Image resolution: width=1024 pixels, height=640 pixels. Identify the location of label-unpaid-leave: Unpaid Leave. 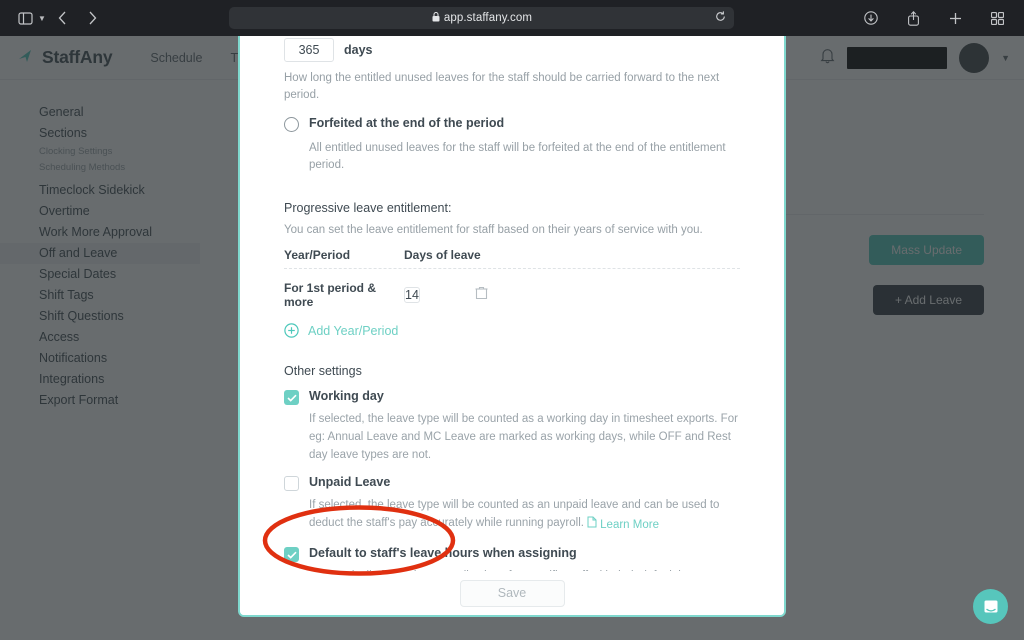
(350, 482).